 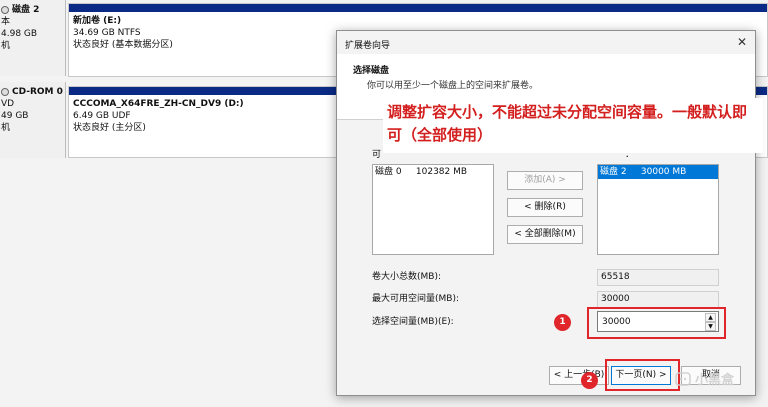 What do you see at coordinates (97, 21) in the screenshot?
I see `volume-title: 新加卷 (E:)` at bounding box center [97, 21].